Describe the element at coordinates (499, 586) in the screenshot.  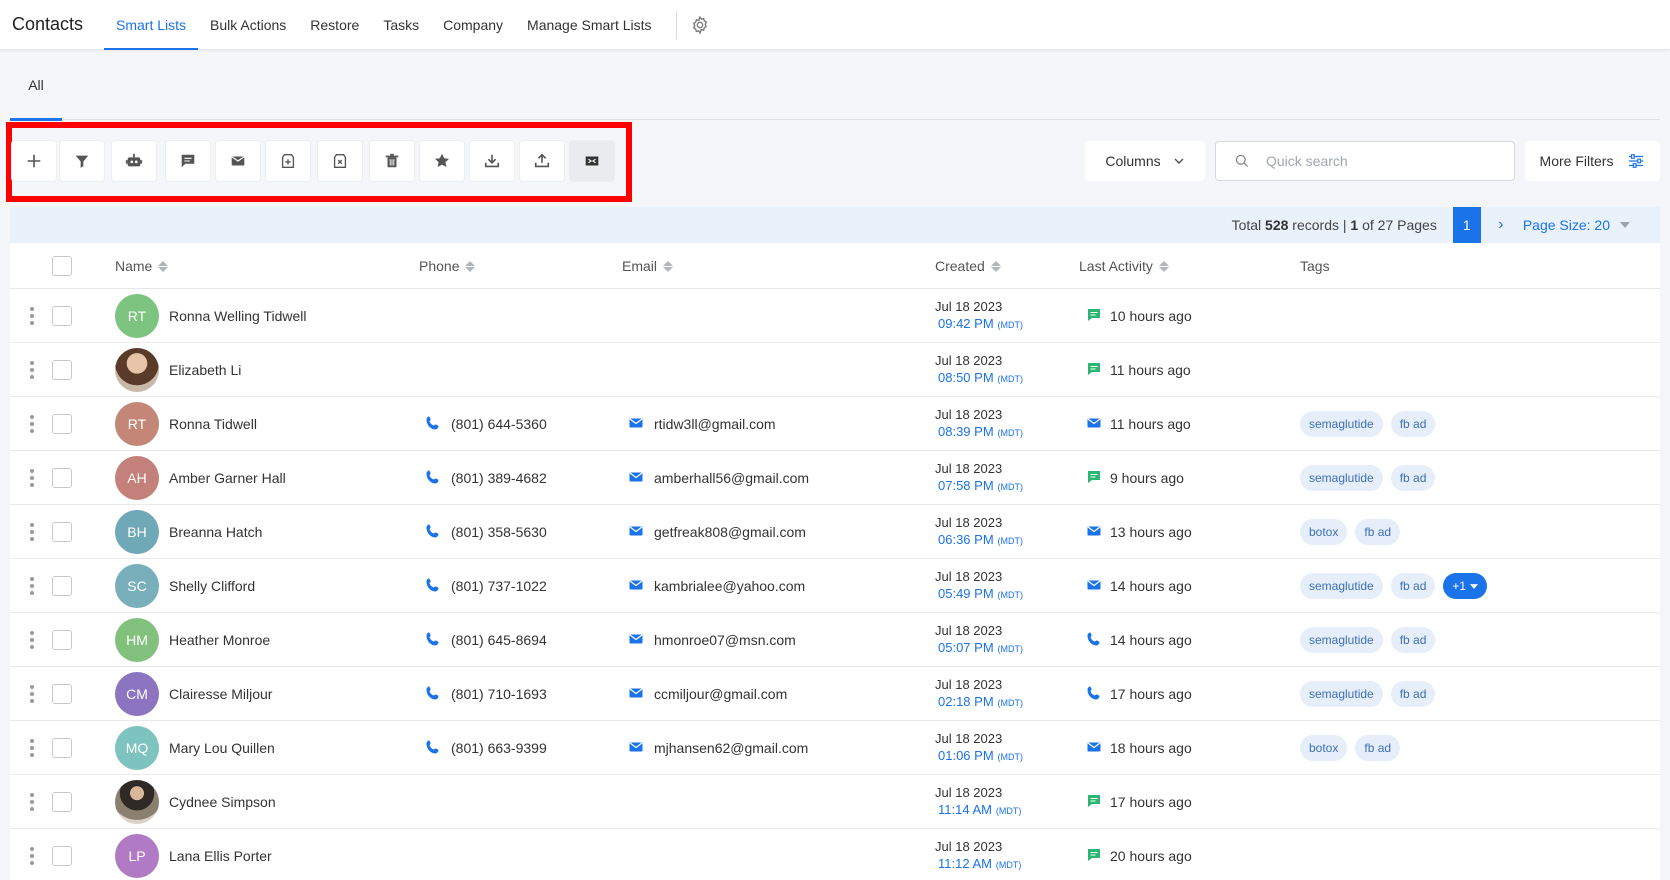
I see `contact-phone: (801) 737-1022` at that location.